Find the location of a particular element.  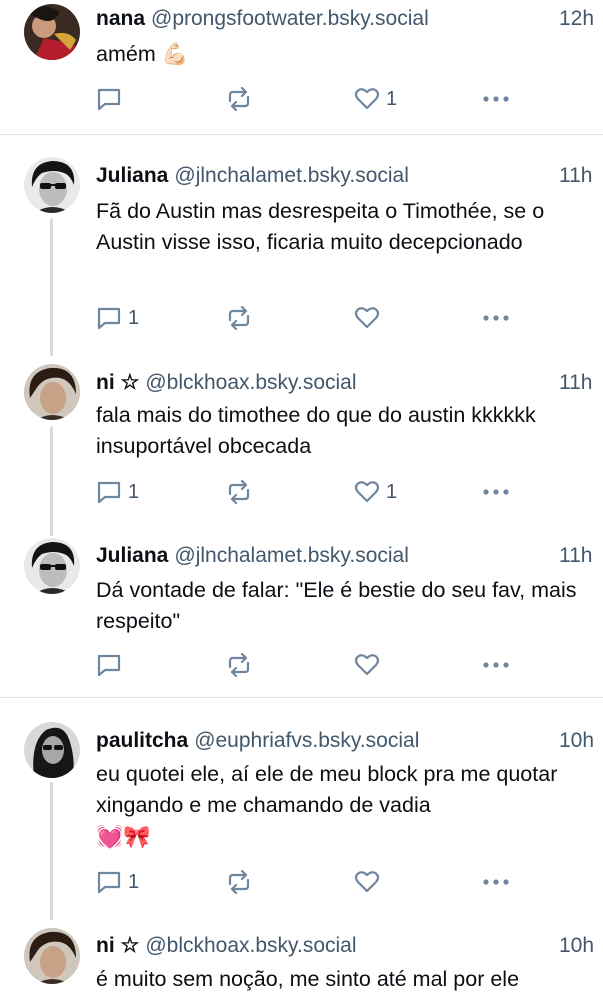

post-header: paulitcha @euphriafvs.bsky.social 10h is located at coordinates (349, 741).